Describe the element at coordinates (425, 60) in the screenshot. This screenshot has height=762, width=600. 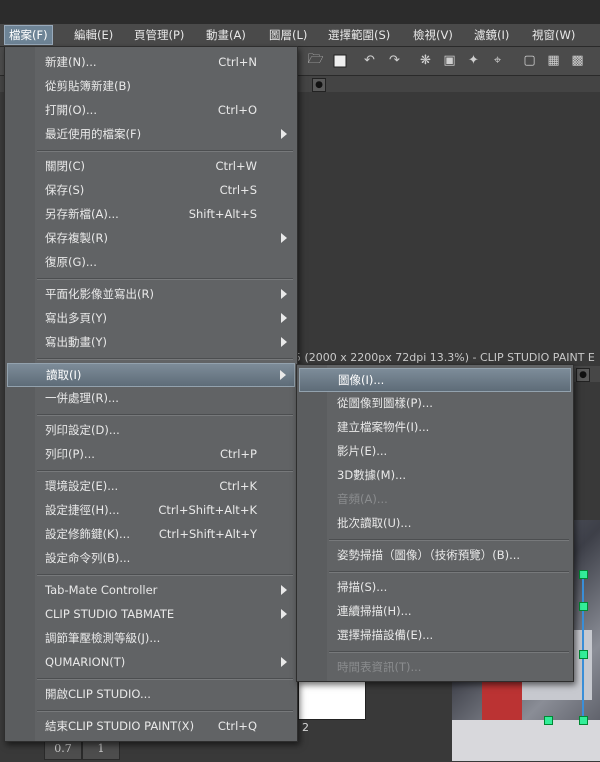
I see `clear-icon: ❋` at that location.